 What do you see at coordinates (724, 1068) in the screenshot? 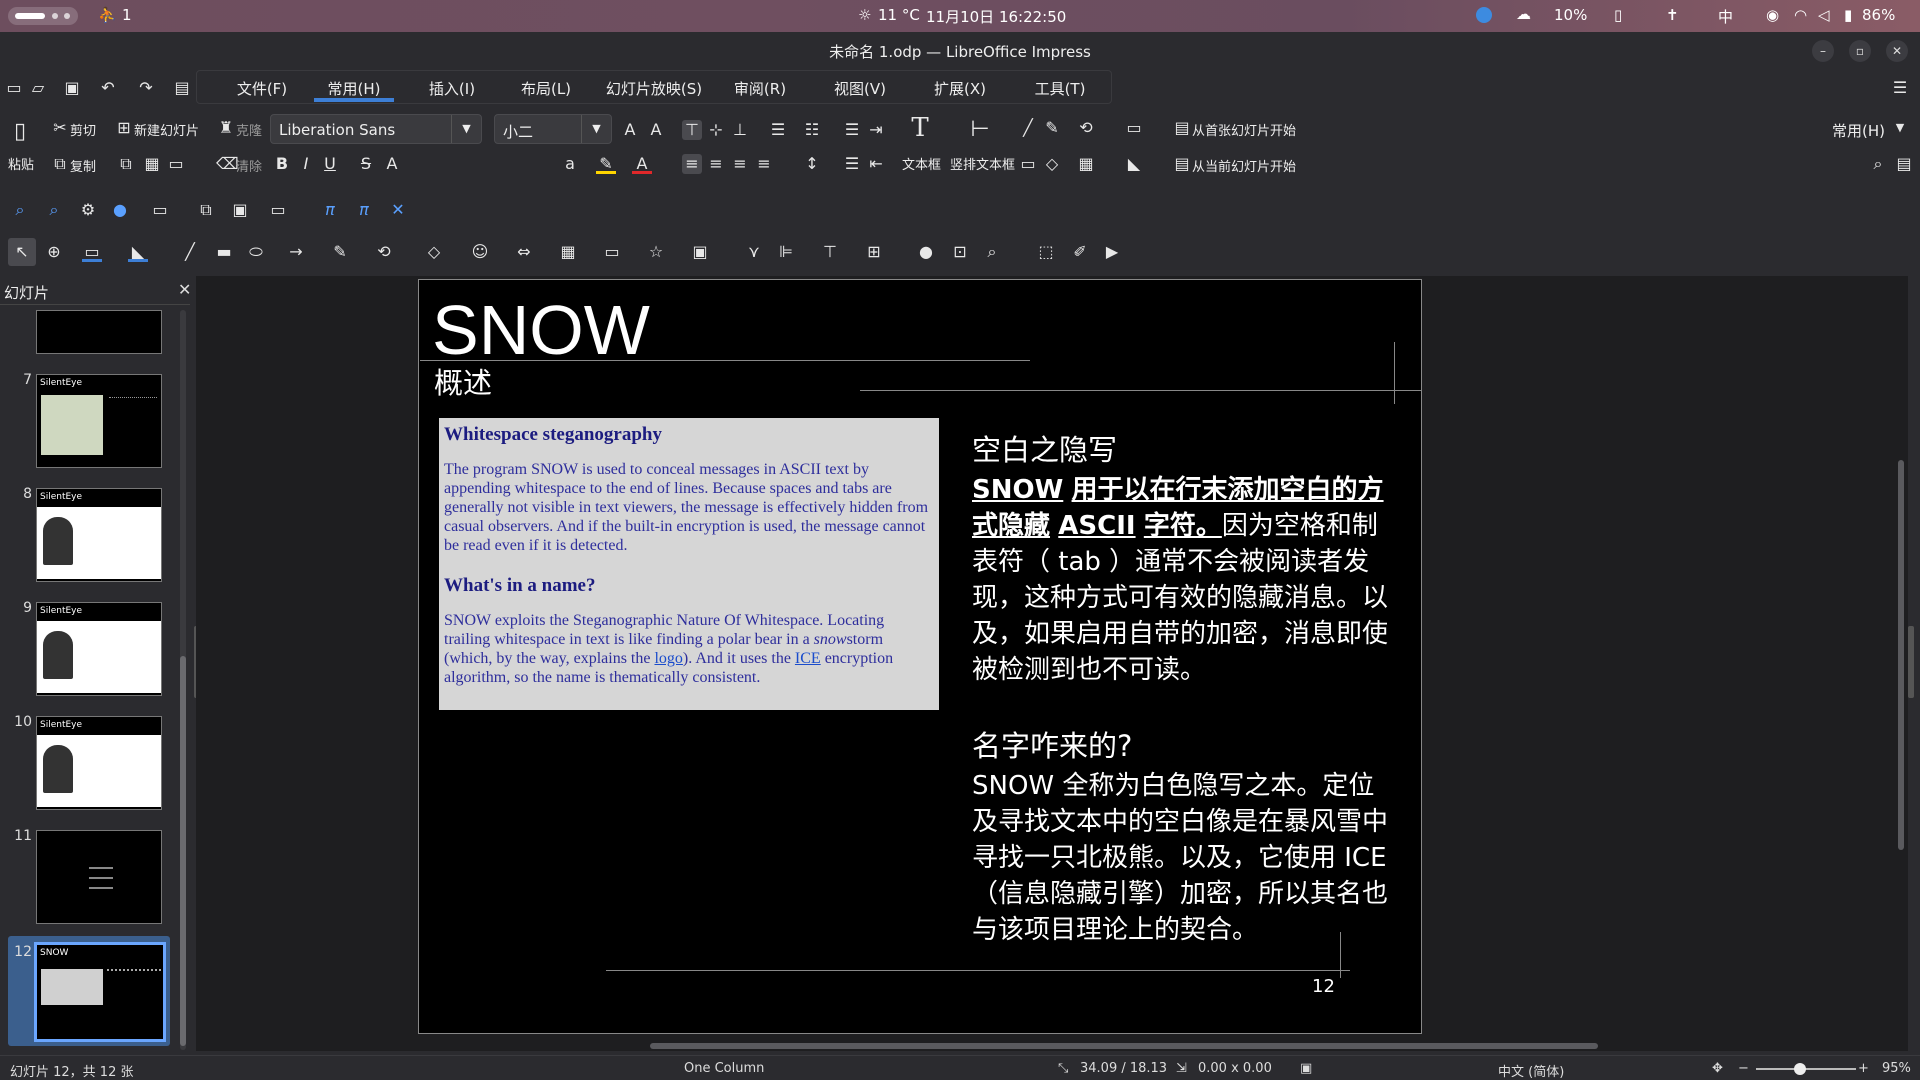
I see `layout-name: One Column` at bounding box center [724, 1068].